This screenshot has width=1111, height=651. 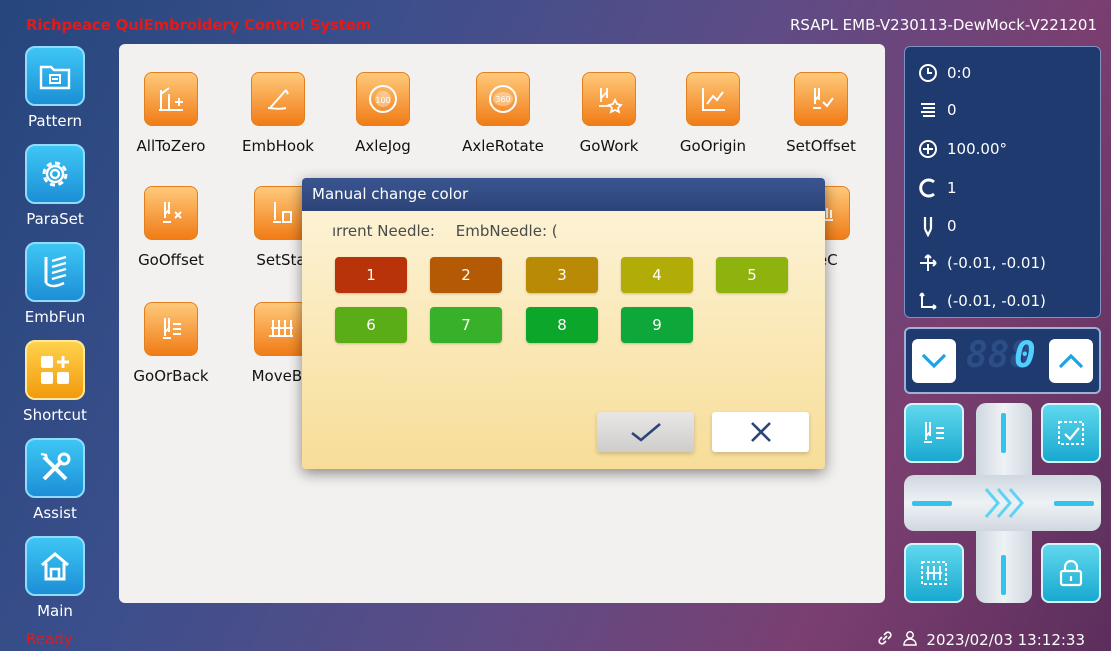 I want to click on set-offset-icon, so click(x=821, y=99).